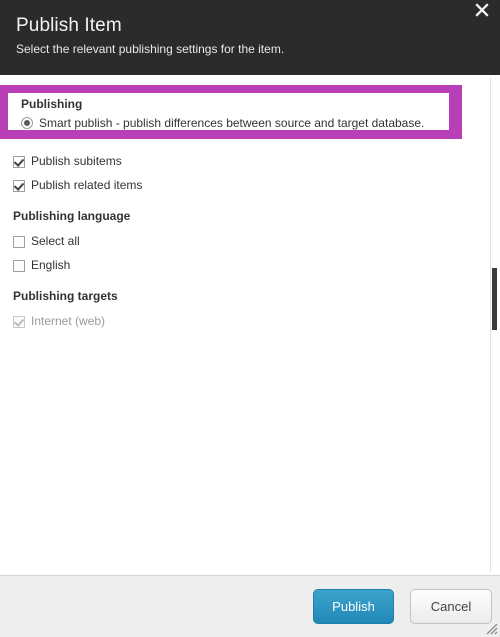  I want to click on checkbox-select-all-label: Select all, so click(55, 241).